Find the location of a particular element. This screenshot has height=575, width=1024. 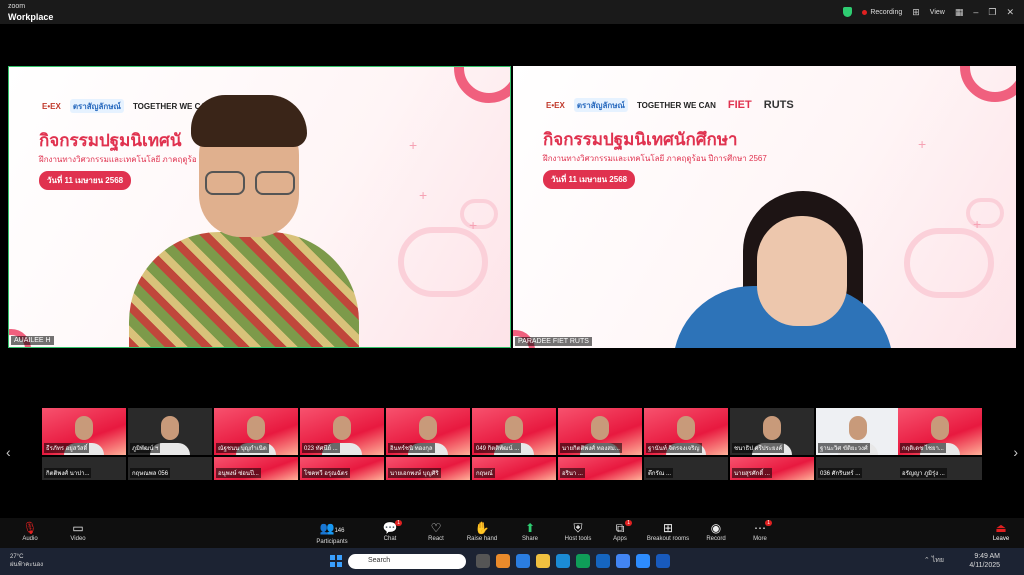

participants-count: 146 is located at coordinates (339, 531).